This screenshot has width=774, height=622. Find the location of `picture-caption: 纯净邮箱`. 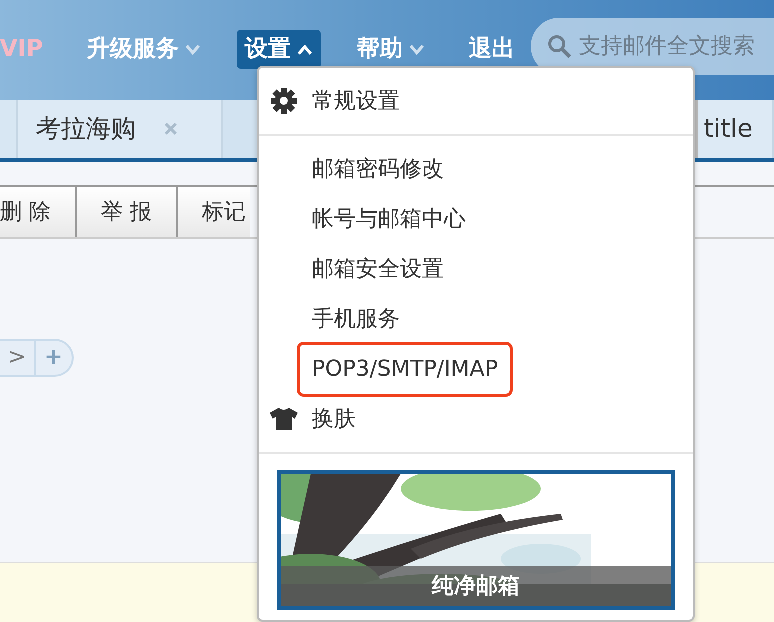

picture-caption: 纯净邮箱 is located at coordinates (476, 586).